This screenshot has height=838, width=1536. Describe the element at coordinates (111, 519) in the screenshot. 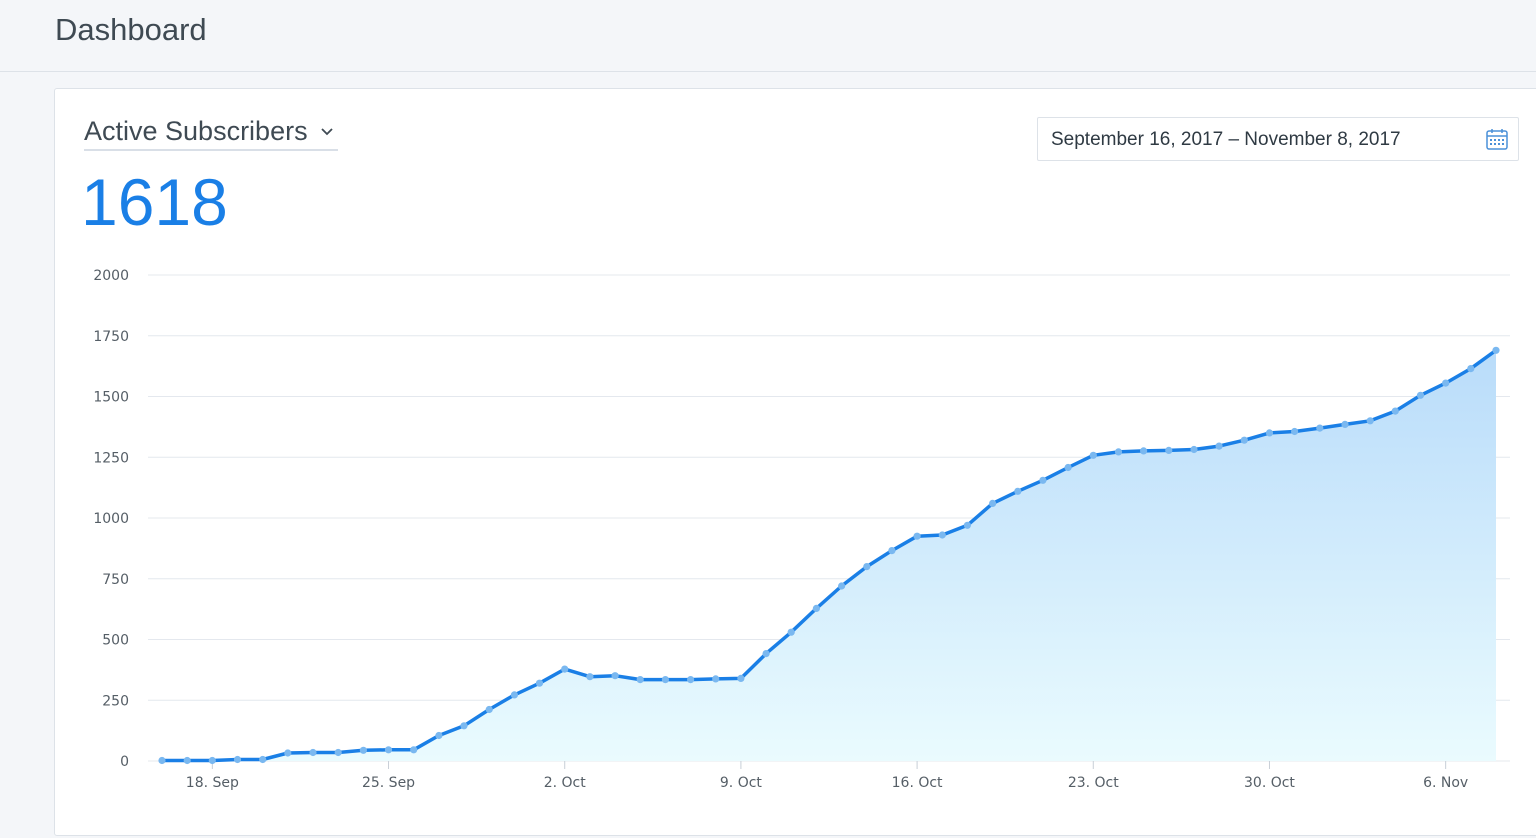

I see `y-tick-label: 1000` at that location.